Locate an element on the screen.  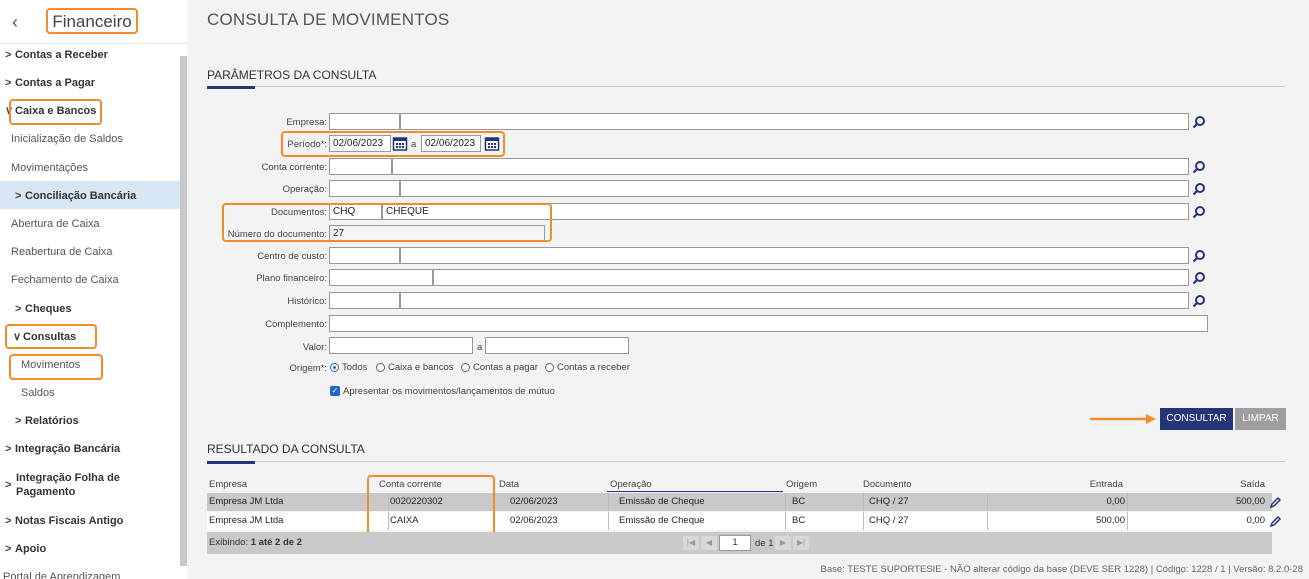
empresa-desc-input is located at coordinates (794, 121).